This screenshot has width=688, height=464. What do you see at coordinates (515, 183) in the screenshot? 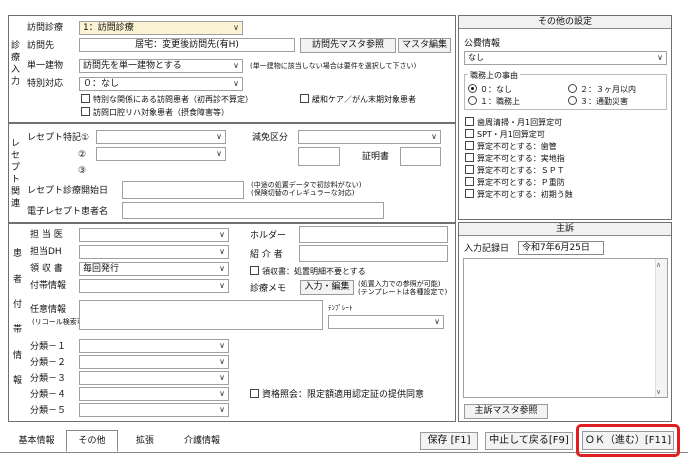
I see `check-no-p-jubo: 算定不可とする：Ｐ重防` at bounding box center [515, 183].